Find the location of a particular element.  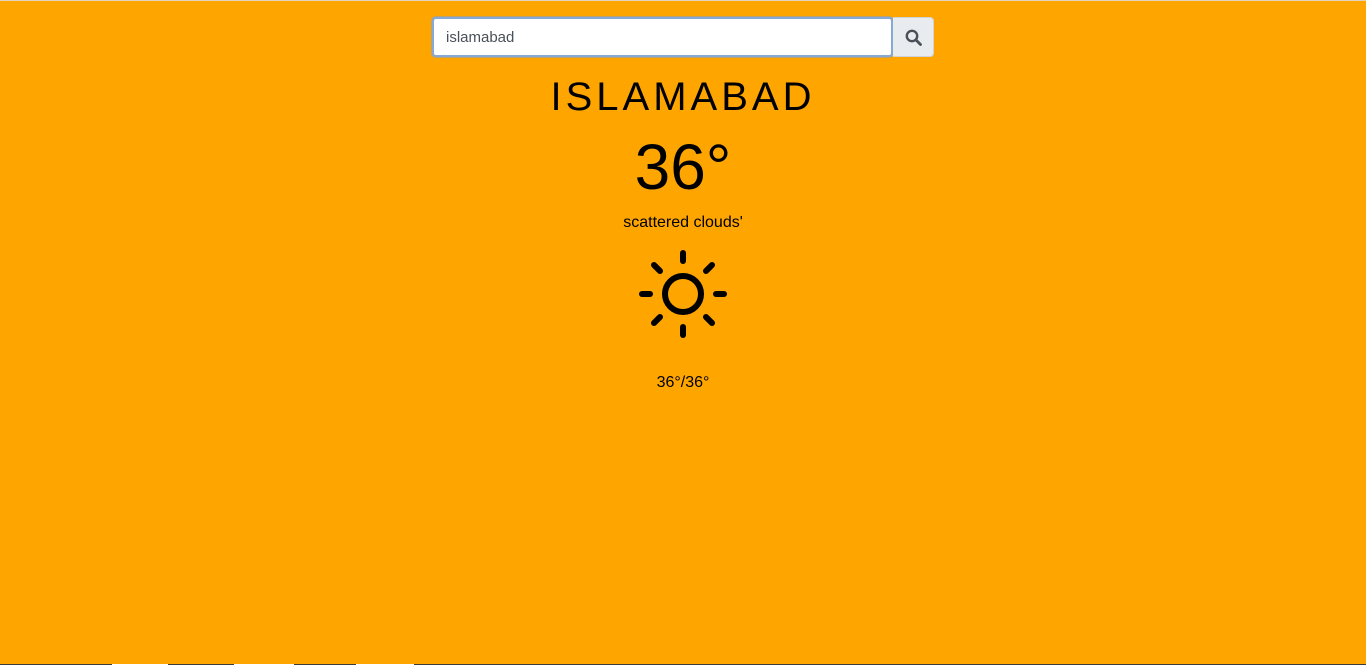

weather-description: scattered clouds' is located at coordinates (683, 222).